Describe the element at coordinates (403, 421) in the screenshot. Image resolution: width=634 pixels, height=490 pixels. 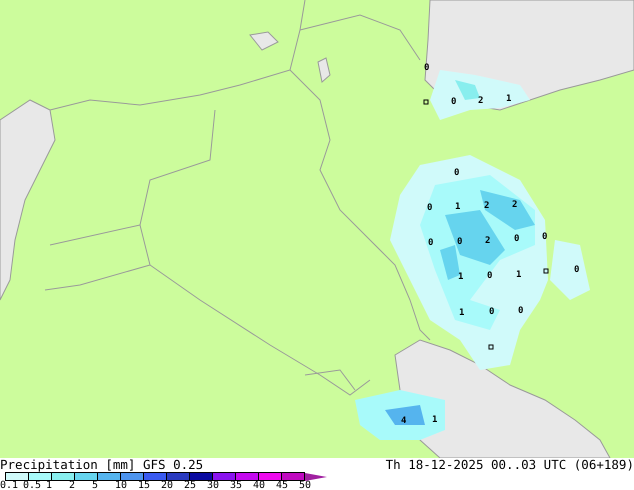
I see `value-label: 4` at that location.